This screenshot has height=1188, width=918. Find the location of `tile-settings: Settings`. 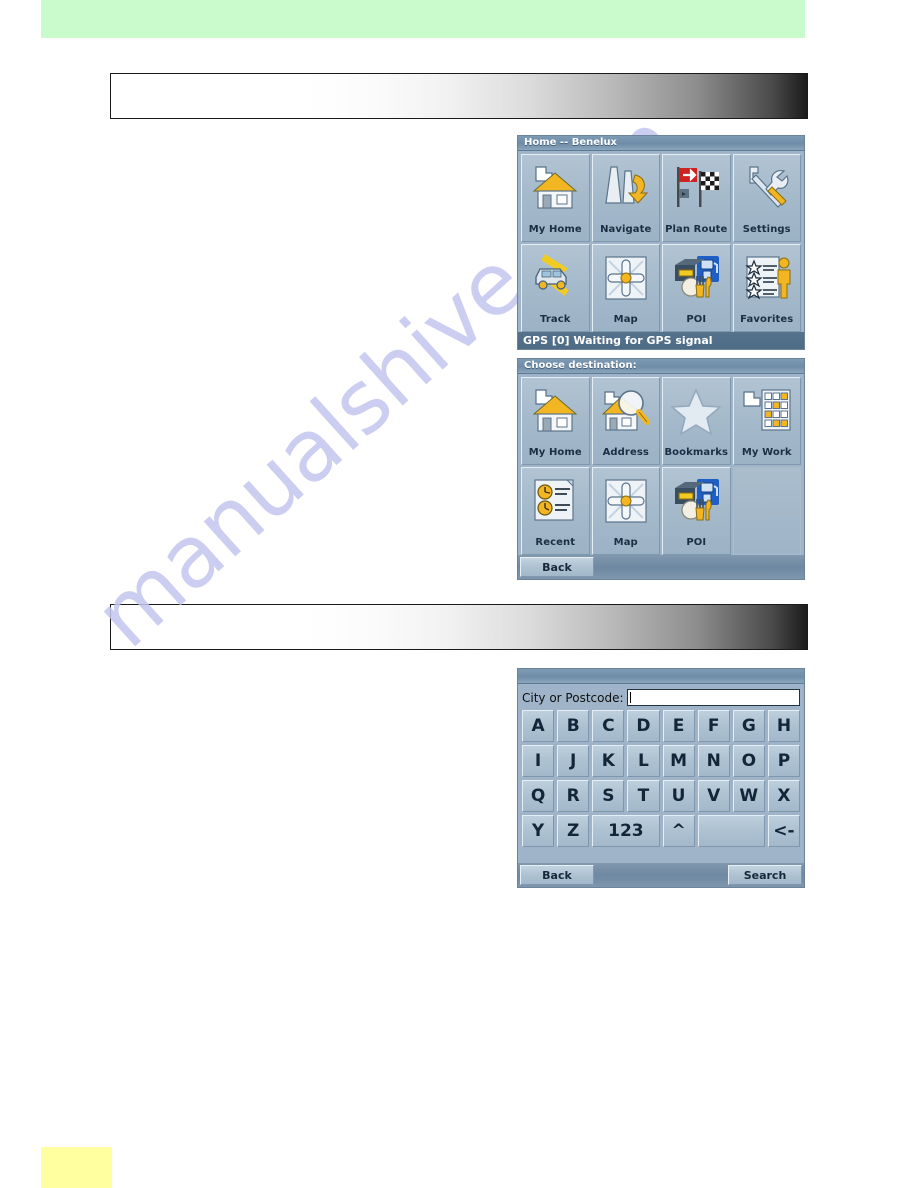

tile-settings: Settings is located at coordinates (766, 198).